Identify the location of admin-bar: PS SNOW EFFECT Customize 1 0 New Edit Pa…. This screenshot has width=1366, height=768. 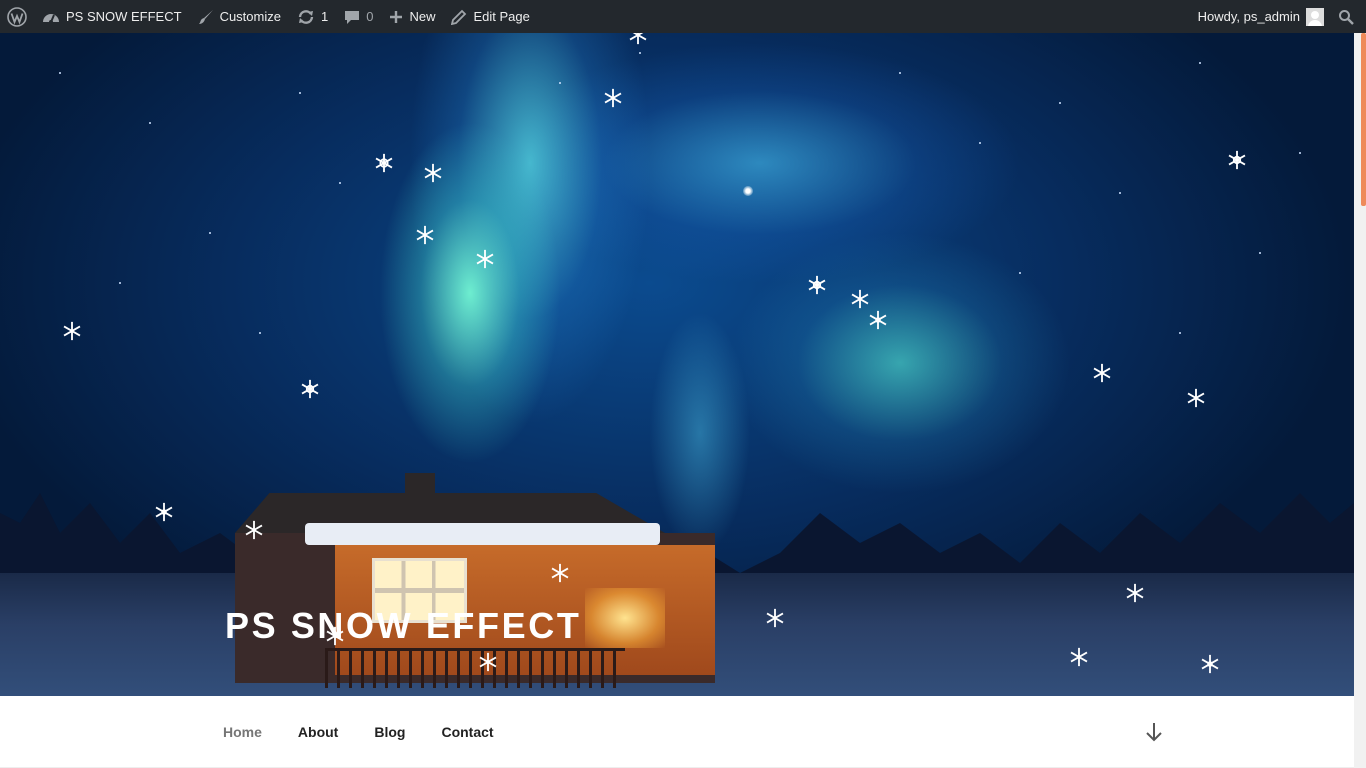
(683, 16).